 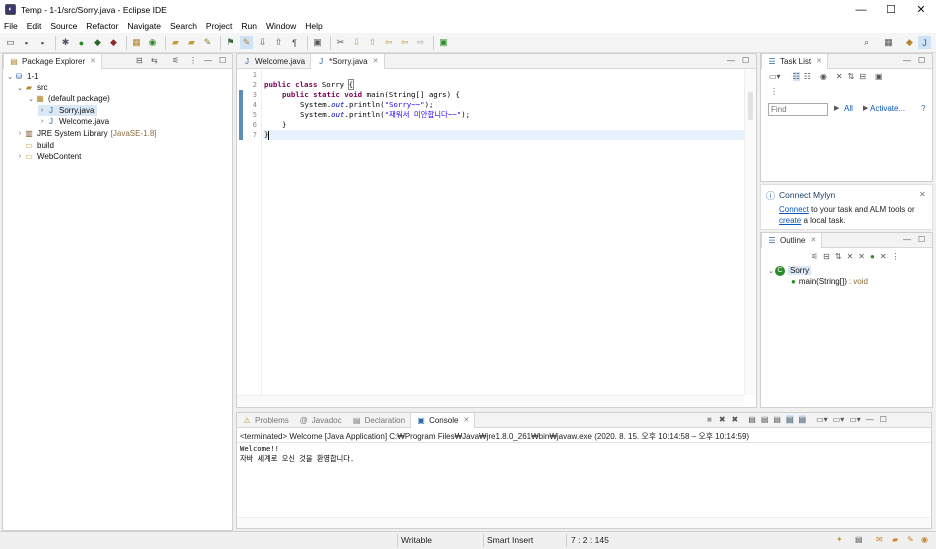 What do you see at coordinates (175, 42) in the screenshot?
I see `open-type-icon: ▰` at bounding box center [175, 42].